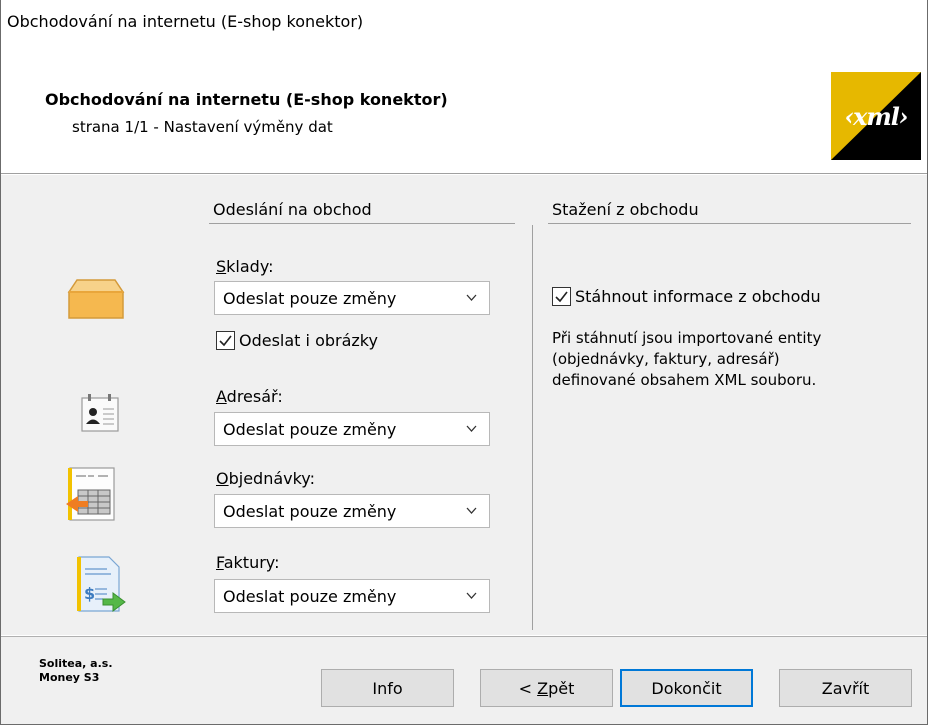  I want to click on company-info: Solitea, a.s. Money S3, so click(76, 671).